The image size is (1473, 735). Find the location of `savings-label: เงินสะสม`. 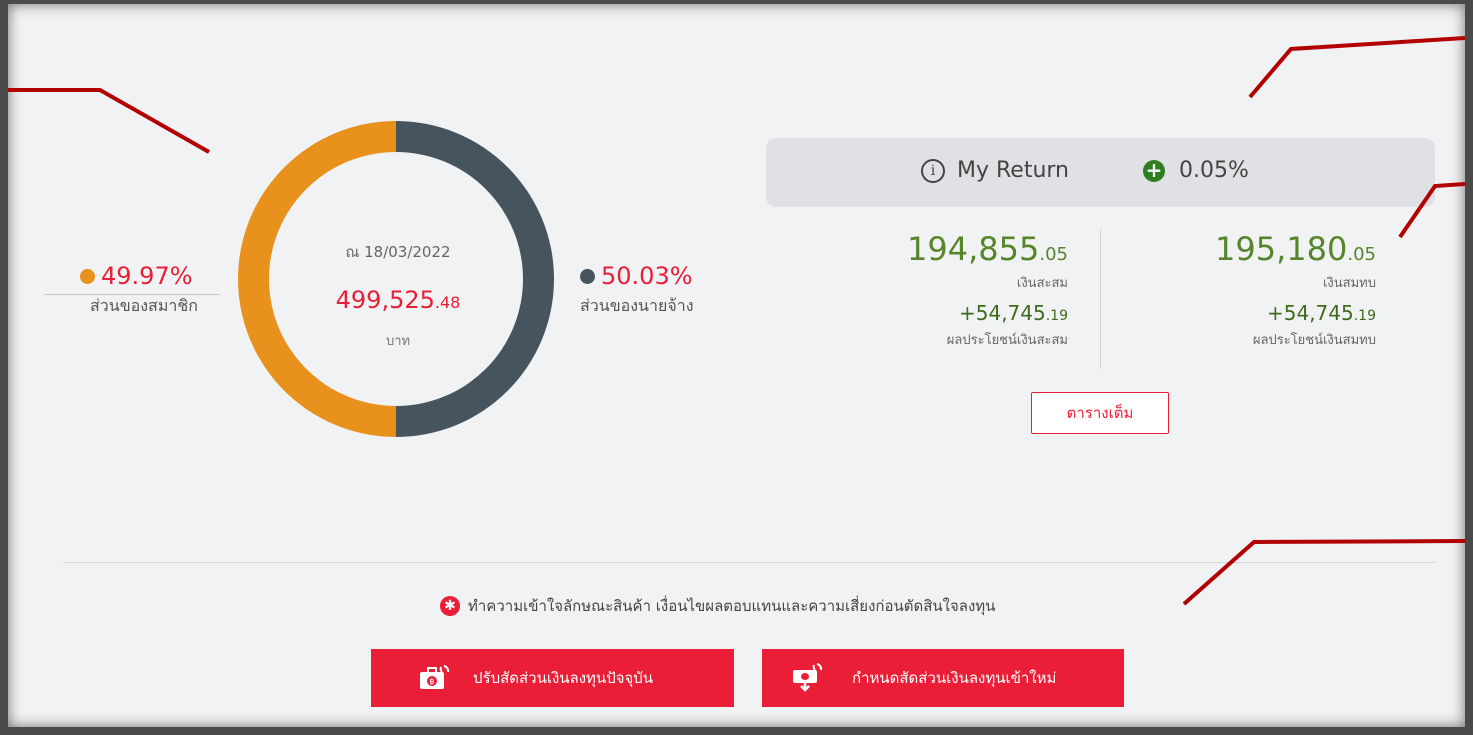

savings-label: เงินสะสม is located at coordinates (1042, 283).